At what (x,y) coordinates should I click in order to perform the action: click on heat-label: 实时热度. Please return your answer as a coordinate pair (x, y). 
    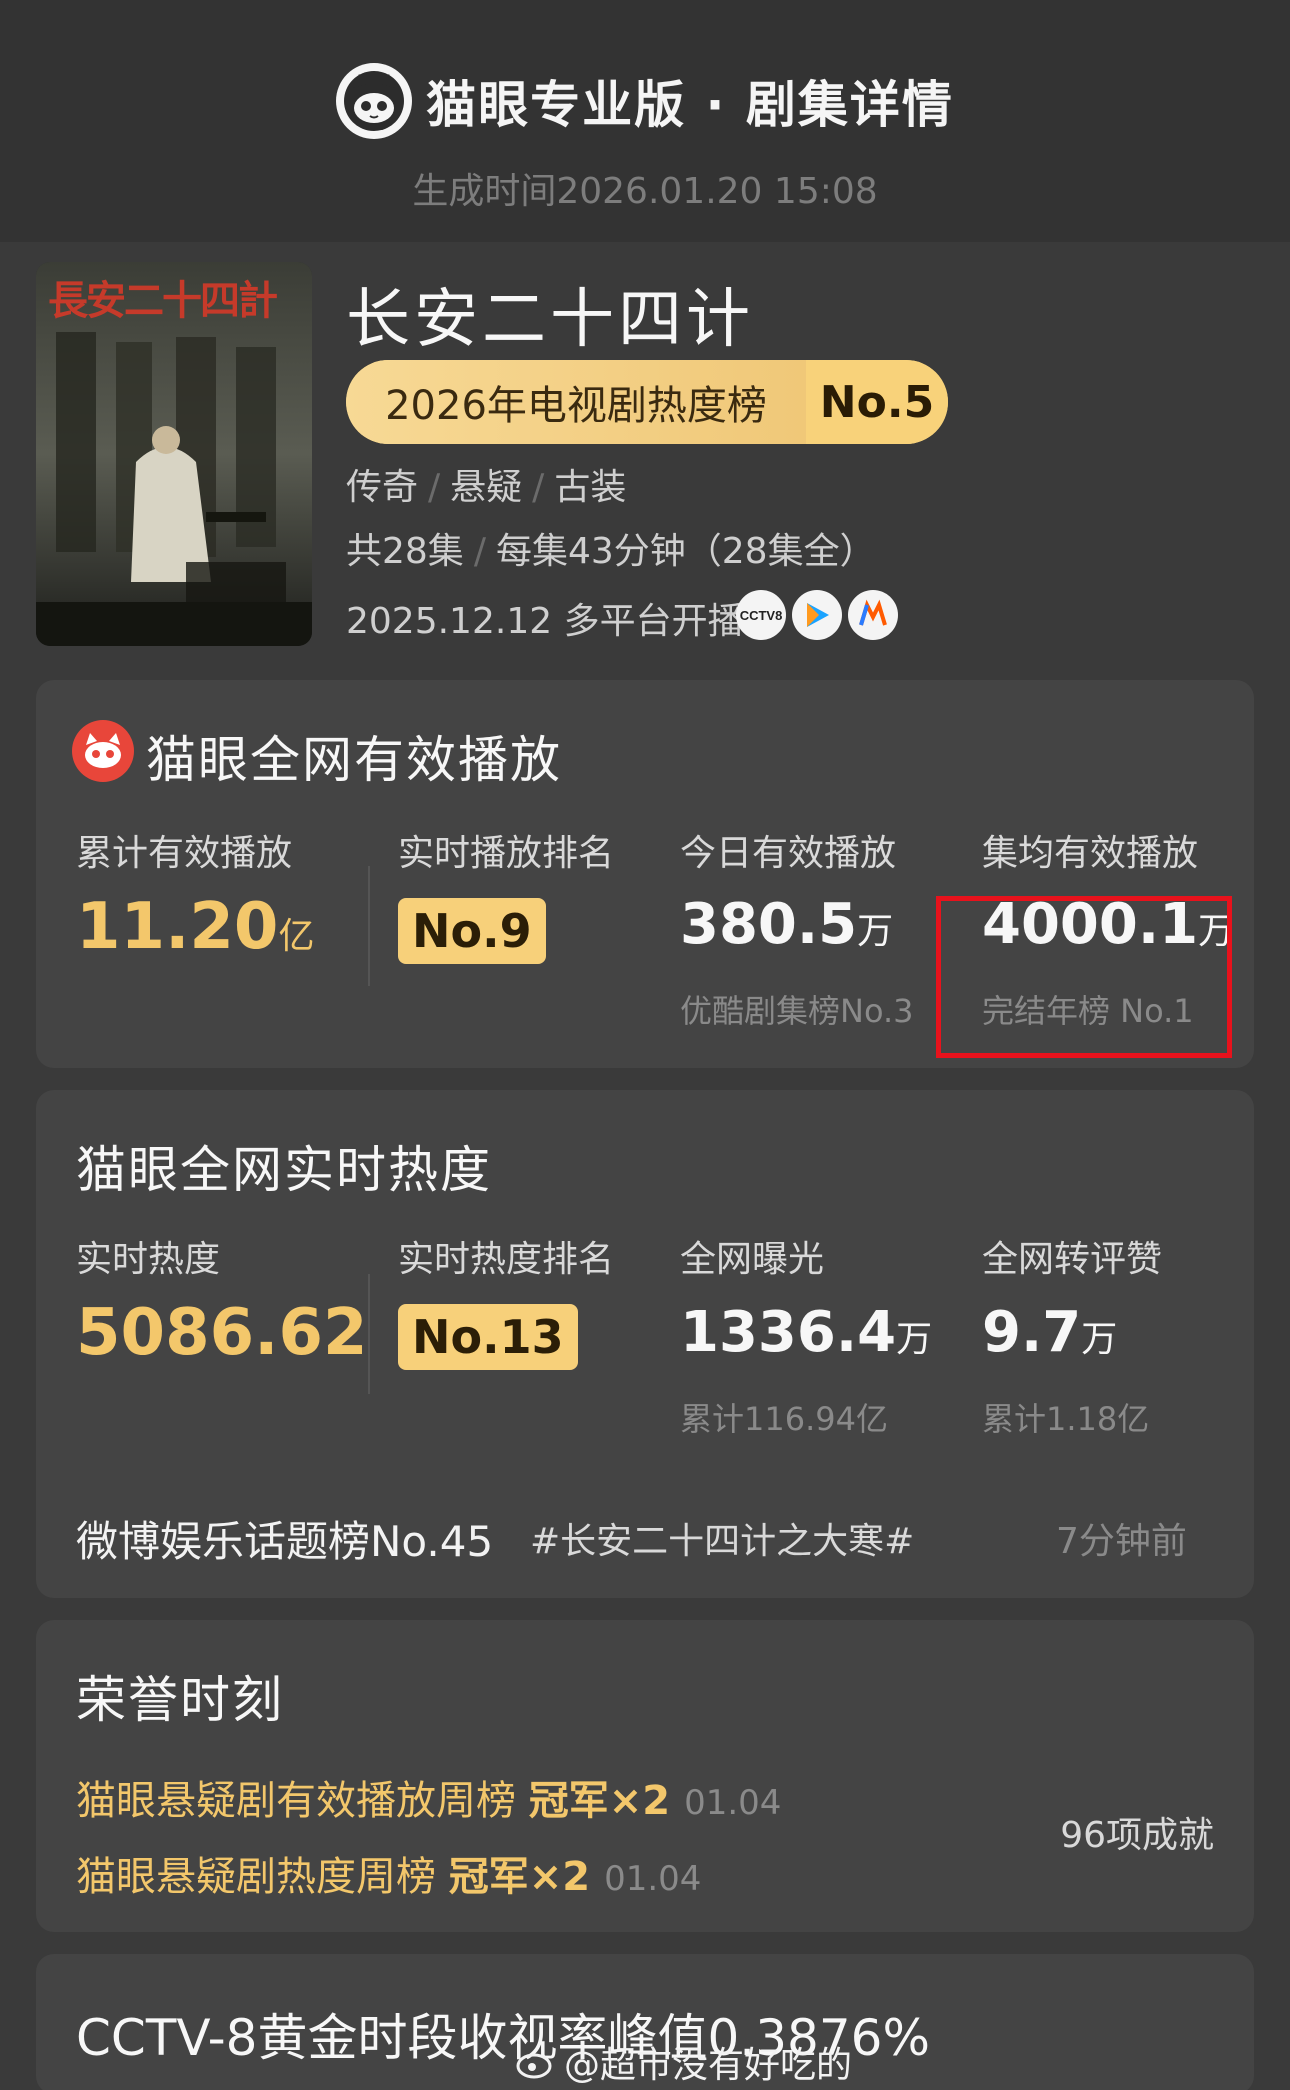
    Looking at the image, I should click on (148, 1259).